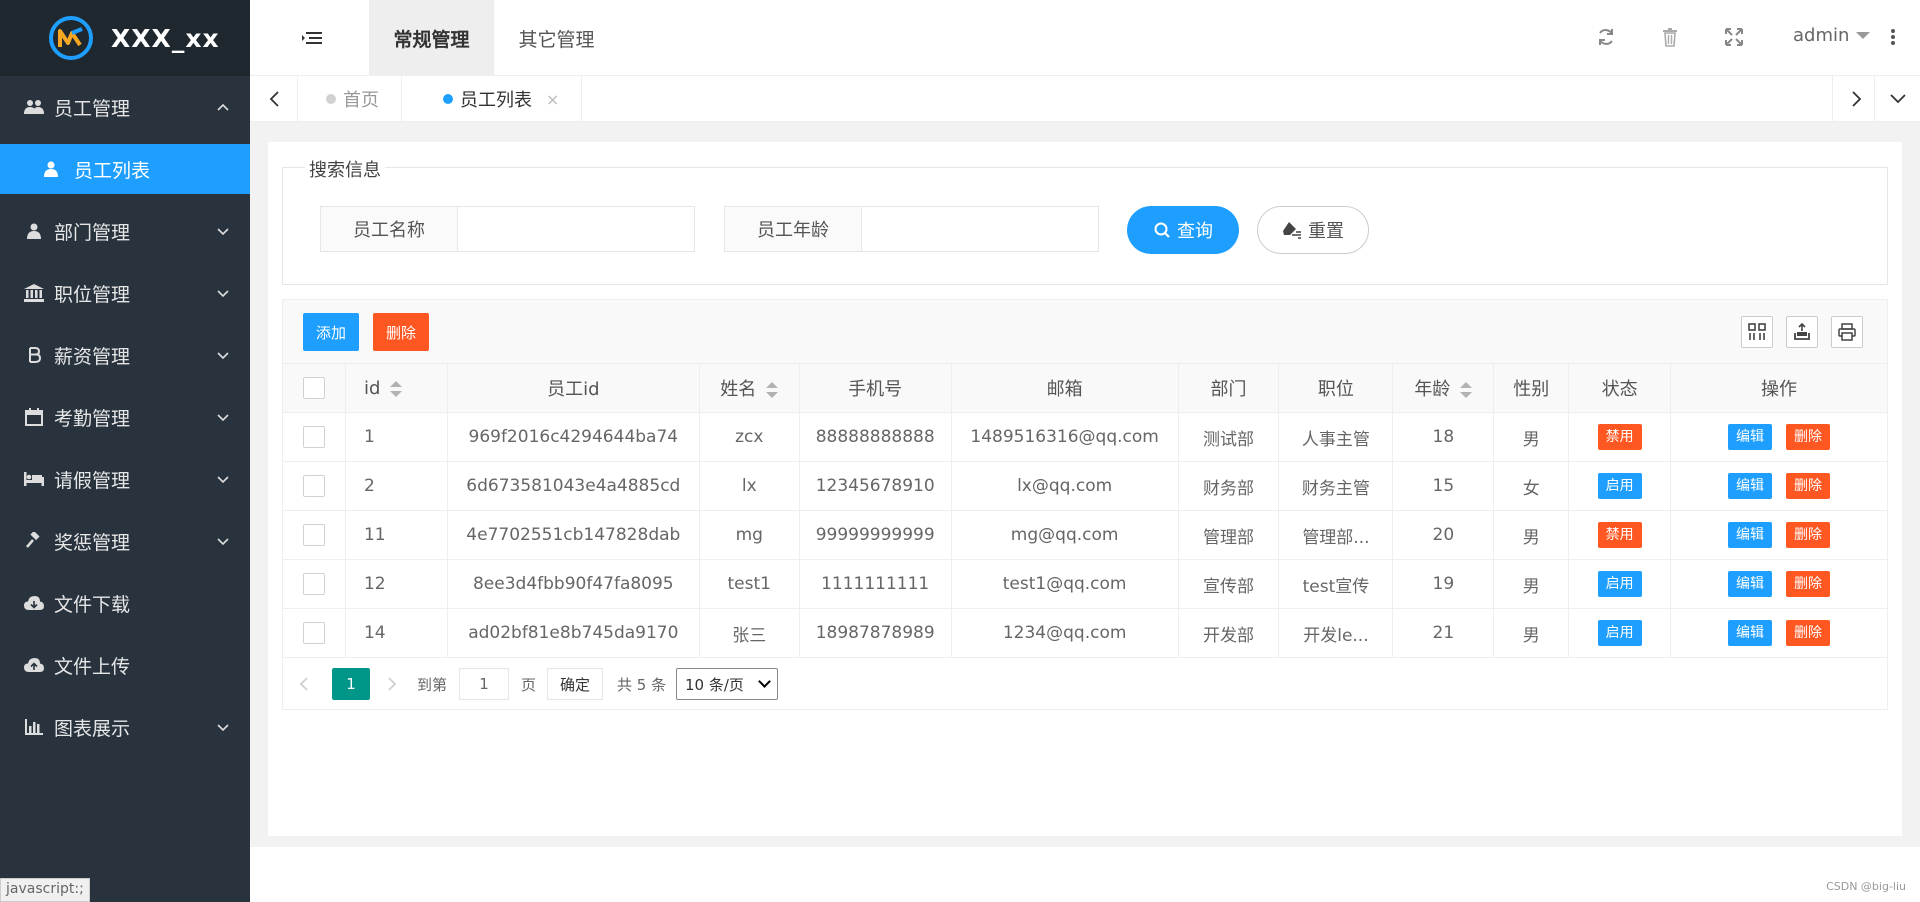 This screenshot has width=1920, height=902. Describe the element at coordinates (125, 479) in the screenshot. I see `sidebar-item-leave: 请假管理` at that location.